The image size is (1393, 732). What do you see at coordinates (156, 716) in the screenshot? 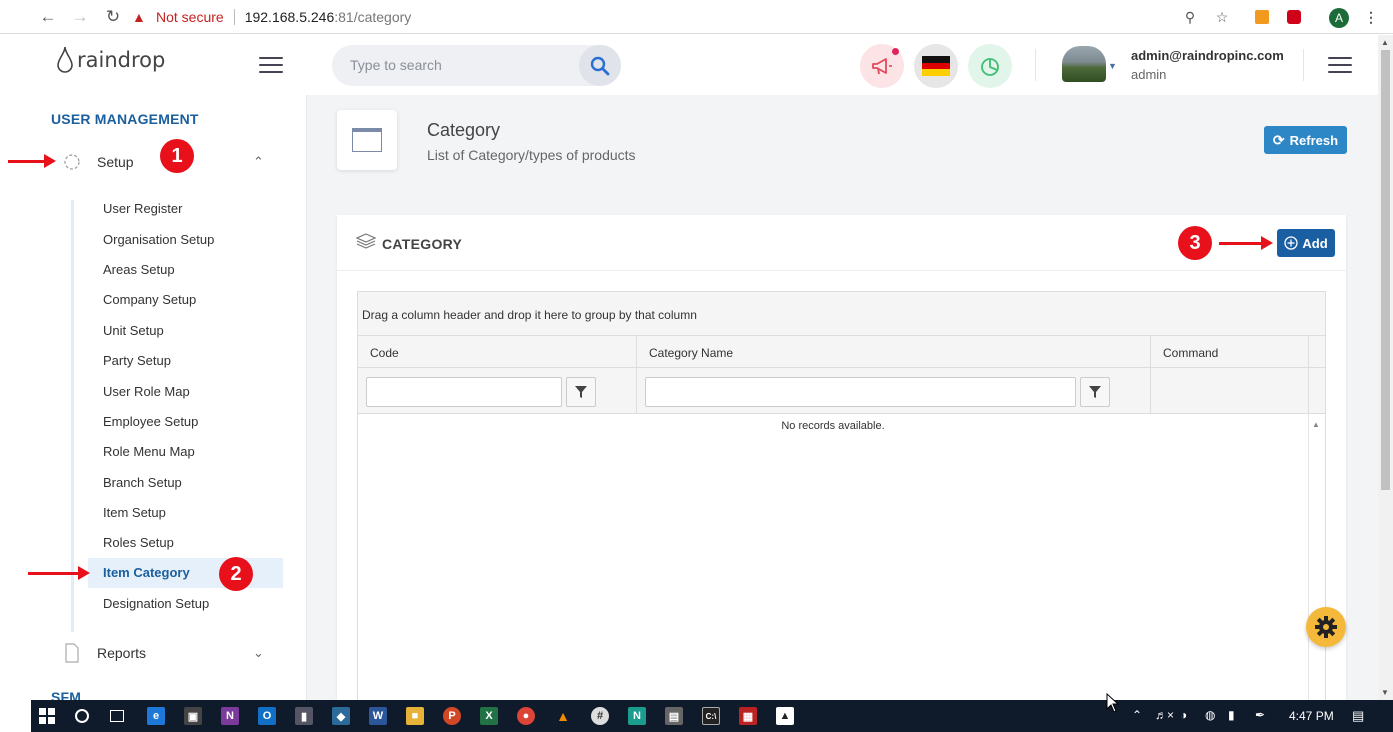
I see `edge-icon: e` at bounding box center [156, 716].